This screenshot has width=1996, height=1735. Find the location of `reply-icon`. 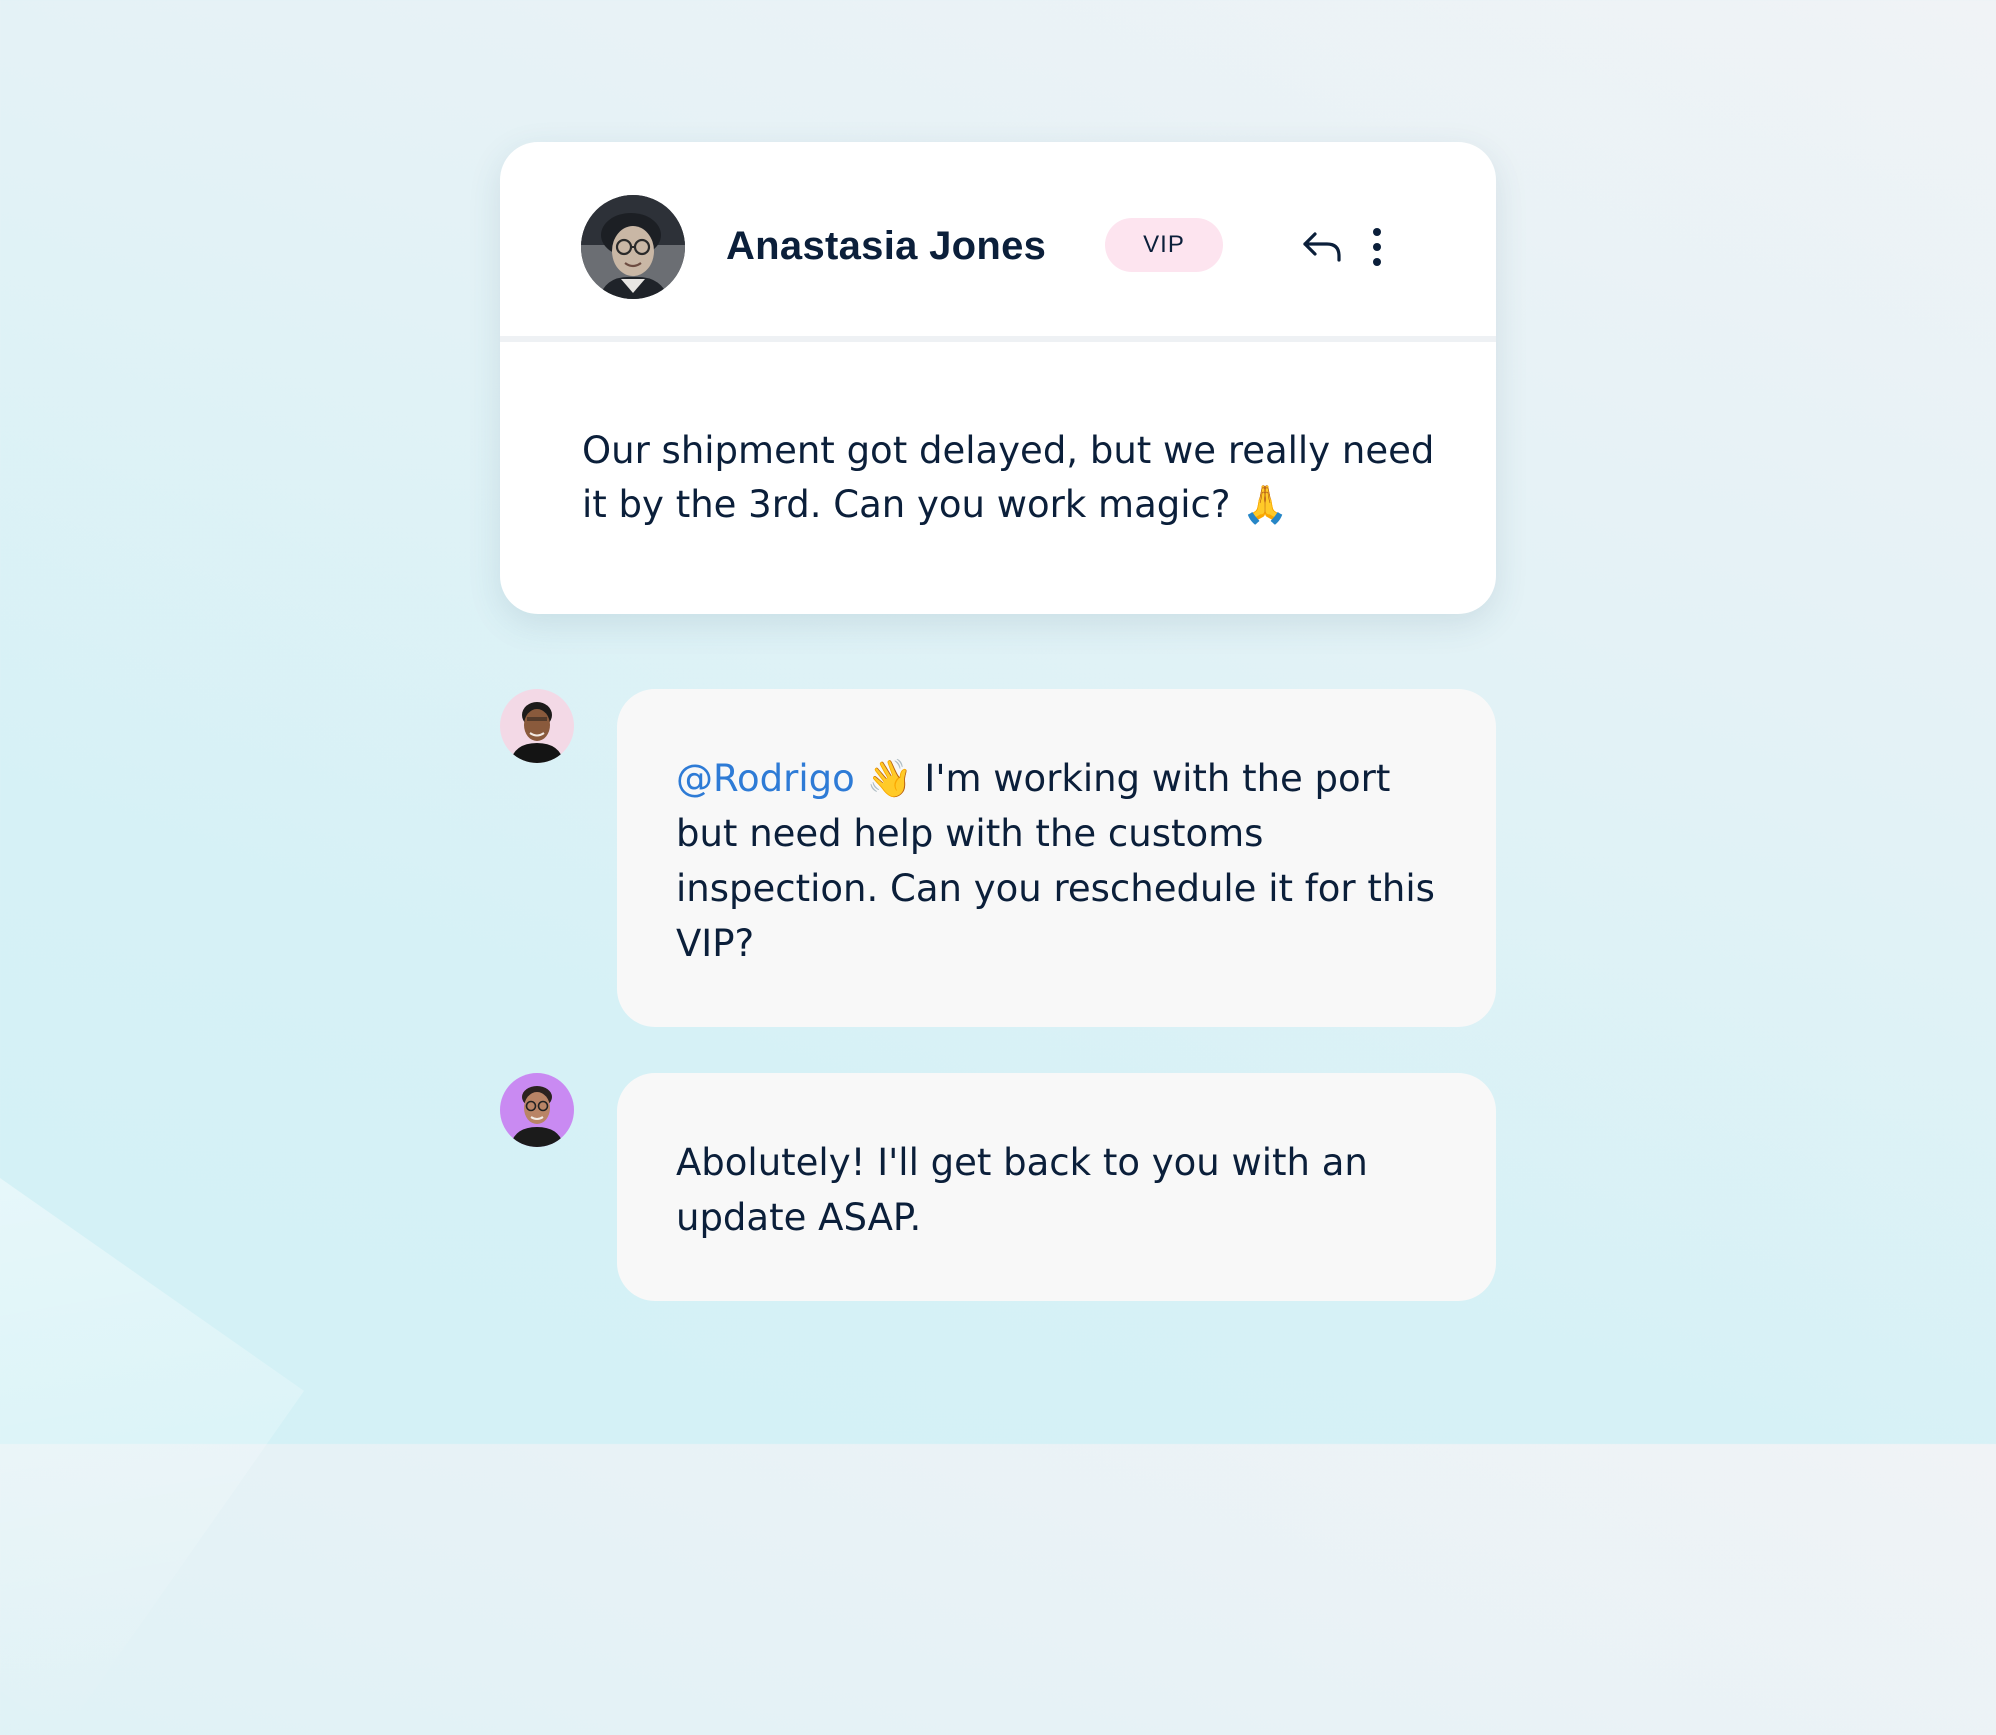

reply-icon is located at coordinates (1322, 247).